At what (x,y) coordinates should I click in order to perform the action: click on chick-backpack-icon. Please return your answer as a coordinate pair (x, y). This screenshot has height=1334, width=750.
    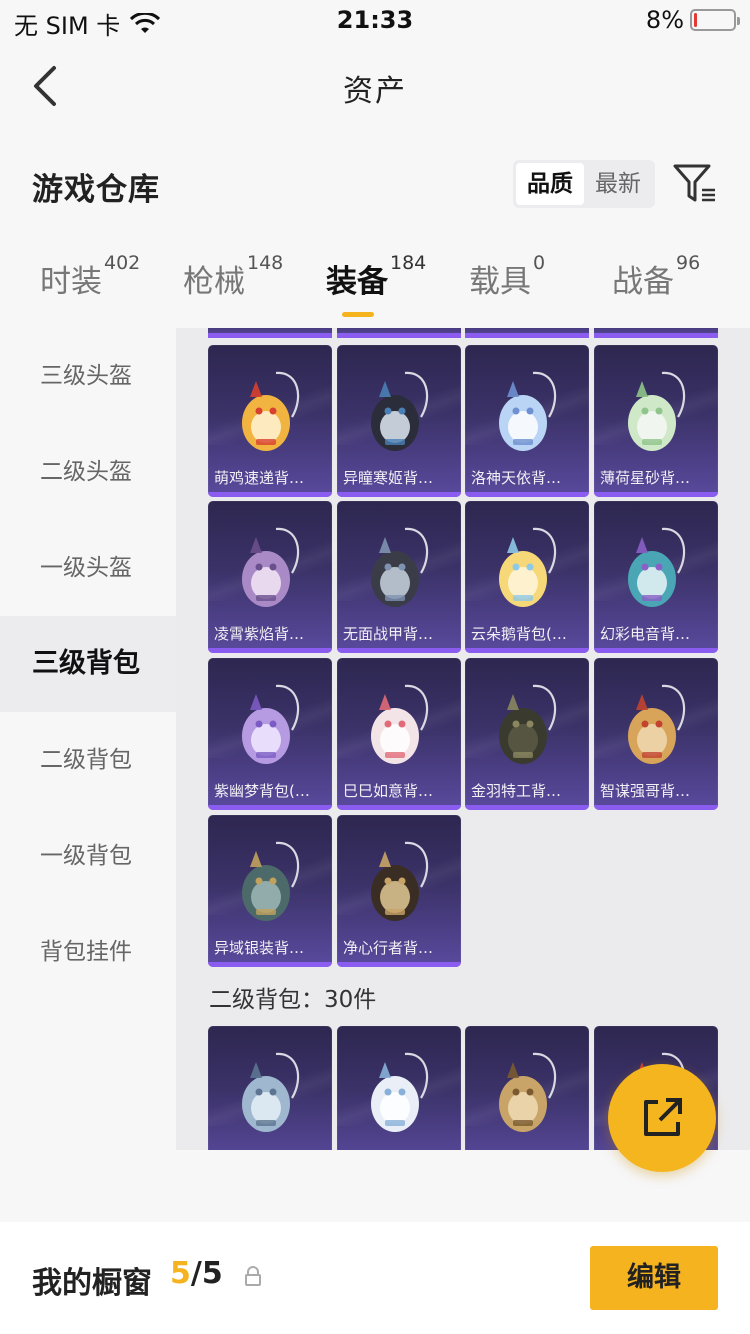
    Looking at the image, I should click on (271, 411).